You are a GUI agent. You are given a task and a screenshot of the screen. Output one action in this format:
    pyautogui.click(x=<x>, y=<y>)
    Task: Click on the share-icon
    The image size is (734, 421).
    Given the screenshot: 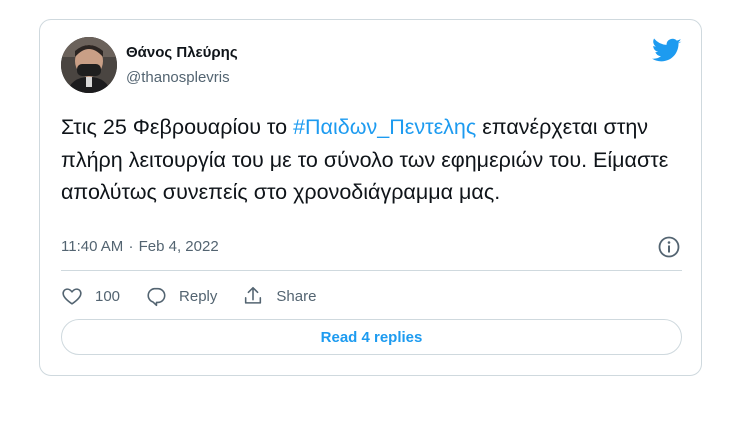 What is the action you would take?
    pyautogui.click(x=253, y=295)
    